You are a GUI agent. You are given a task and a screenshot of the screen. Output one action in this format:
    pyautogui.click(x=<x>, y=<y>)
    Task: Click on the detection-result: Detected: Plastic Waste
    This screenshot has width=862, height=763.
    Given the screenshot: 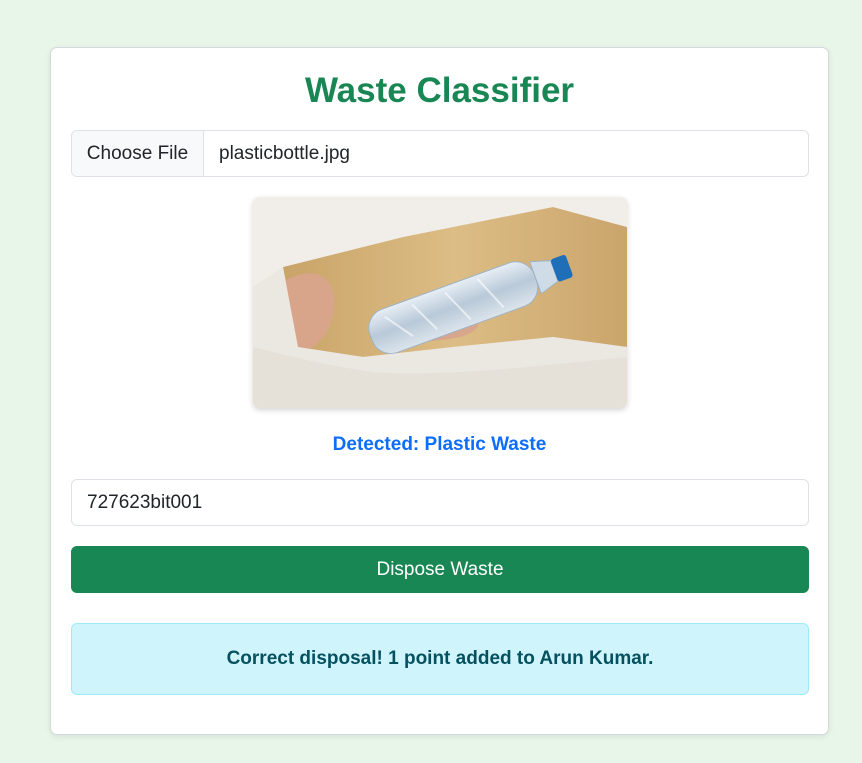 What is the action you would take?
    pyautogui.click(x=439, y=444)
    